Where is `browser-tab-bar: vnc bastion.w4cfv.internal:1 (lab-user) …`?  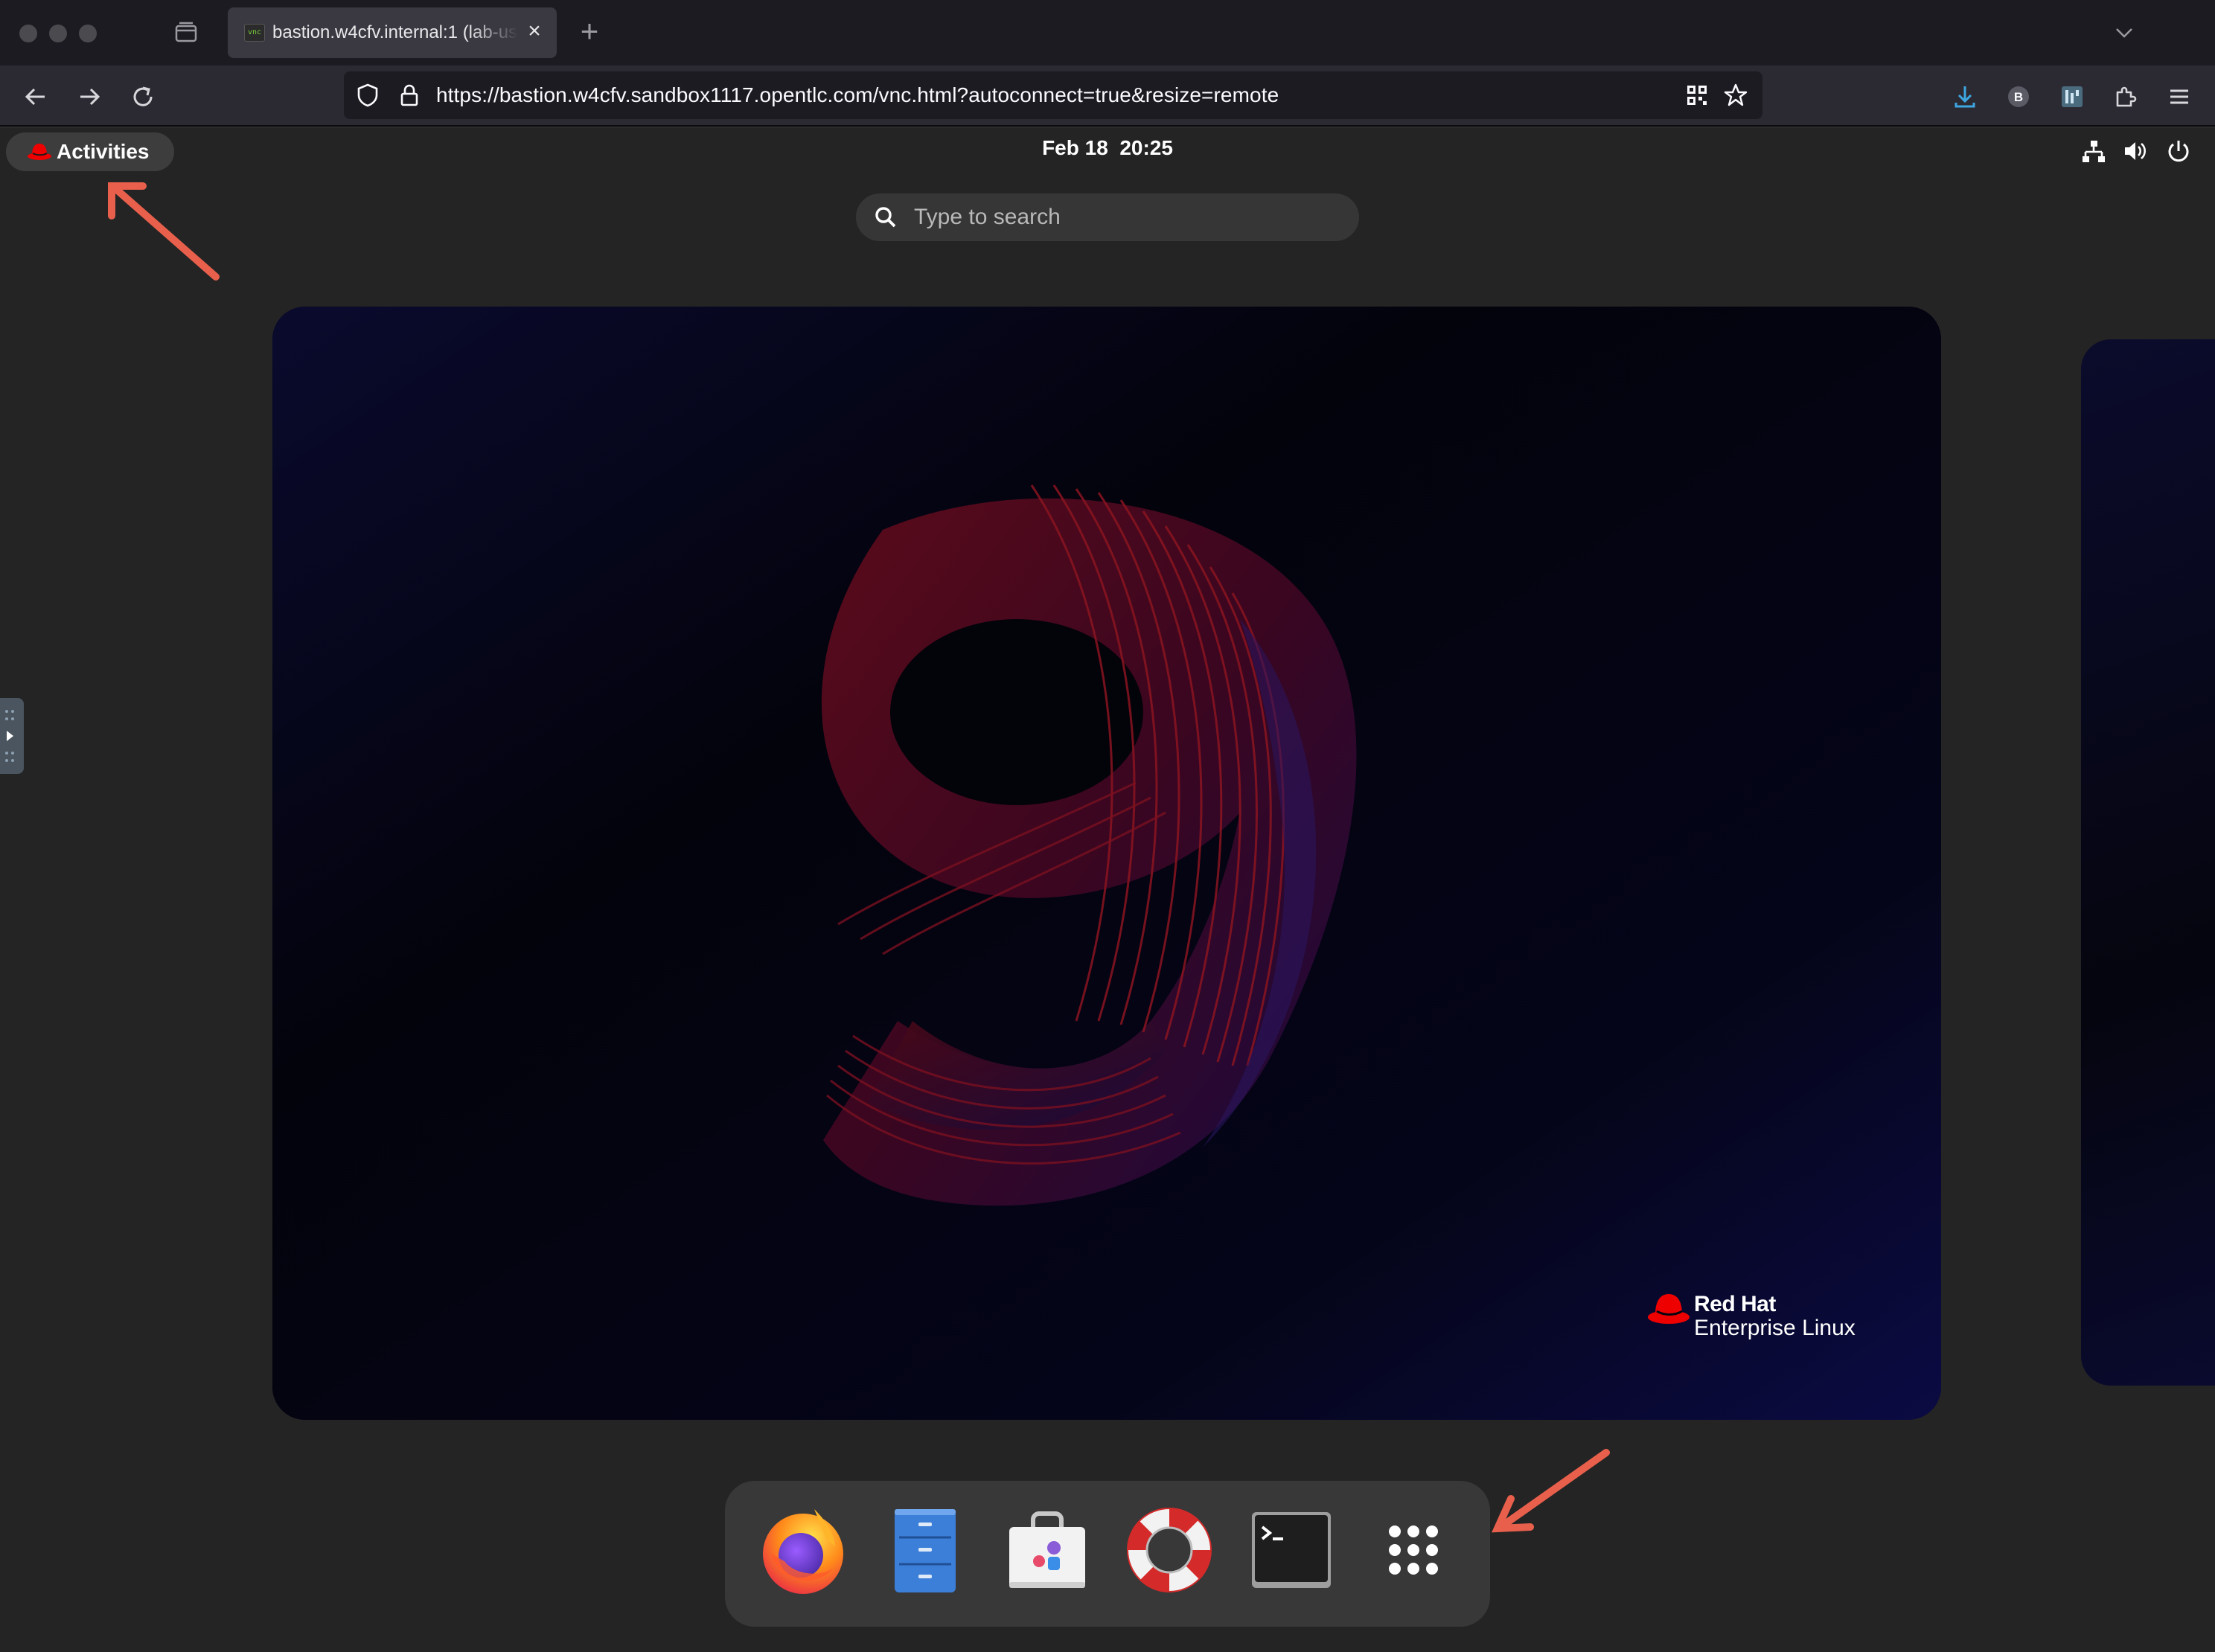
browser-tab-bar: vnc bastion.w4cfv.internal:1 (lab-user) … is located at coordinates (1107, 32).